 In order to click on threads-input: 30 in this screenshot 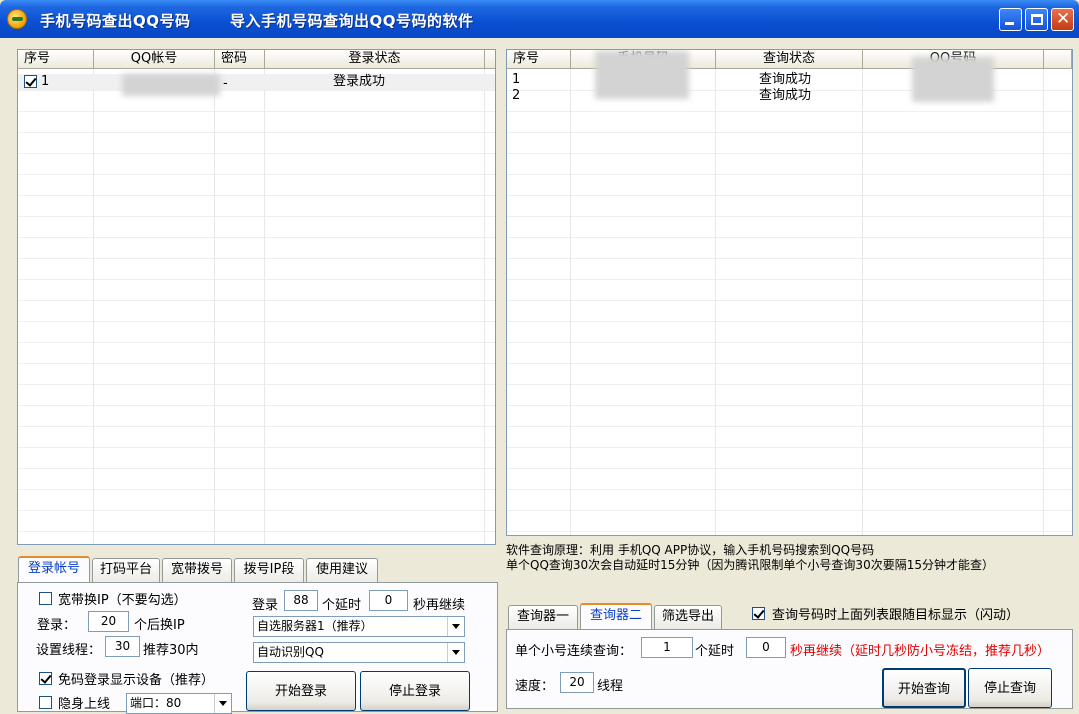, I will do `click(122, 646)`.